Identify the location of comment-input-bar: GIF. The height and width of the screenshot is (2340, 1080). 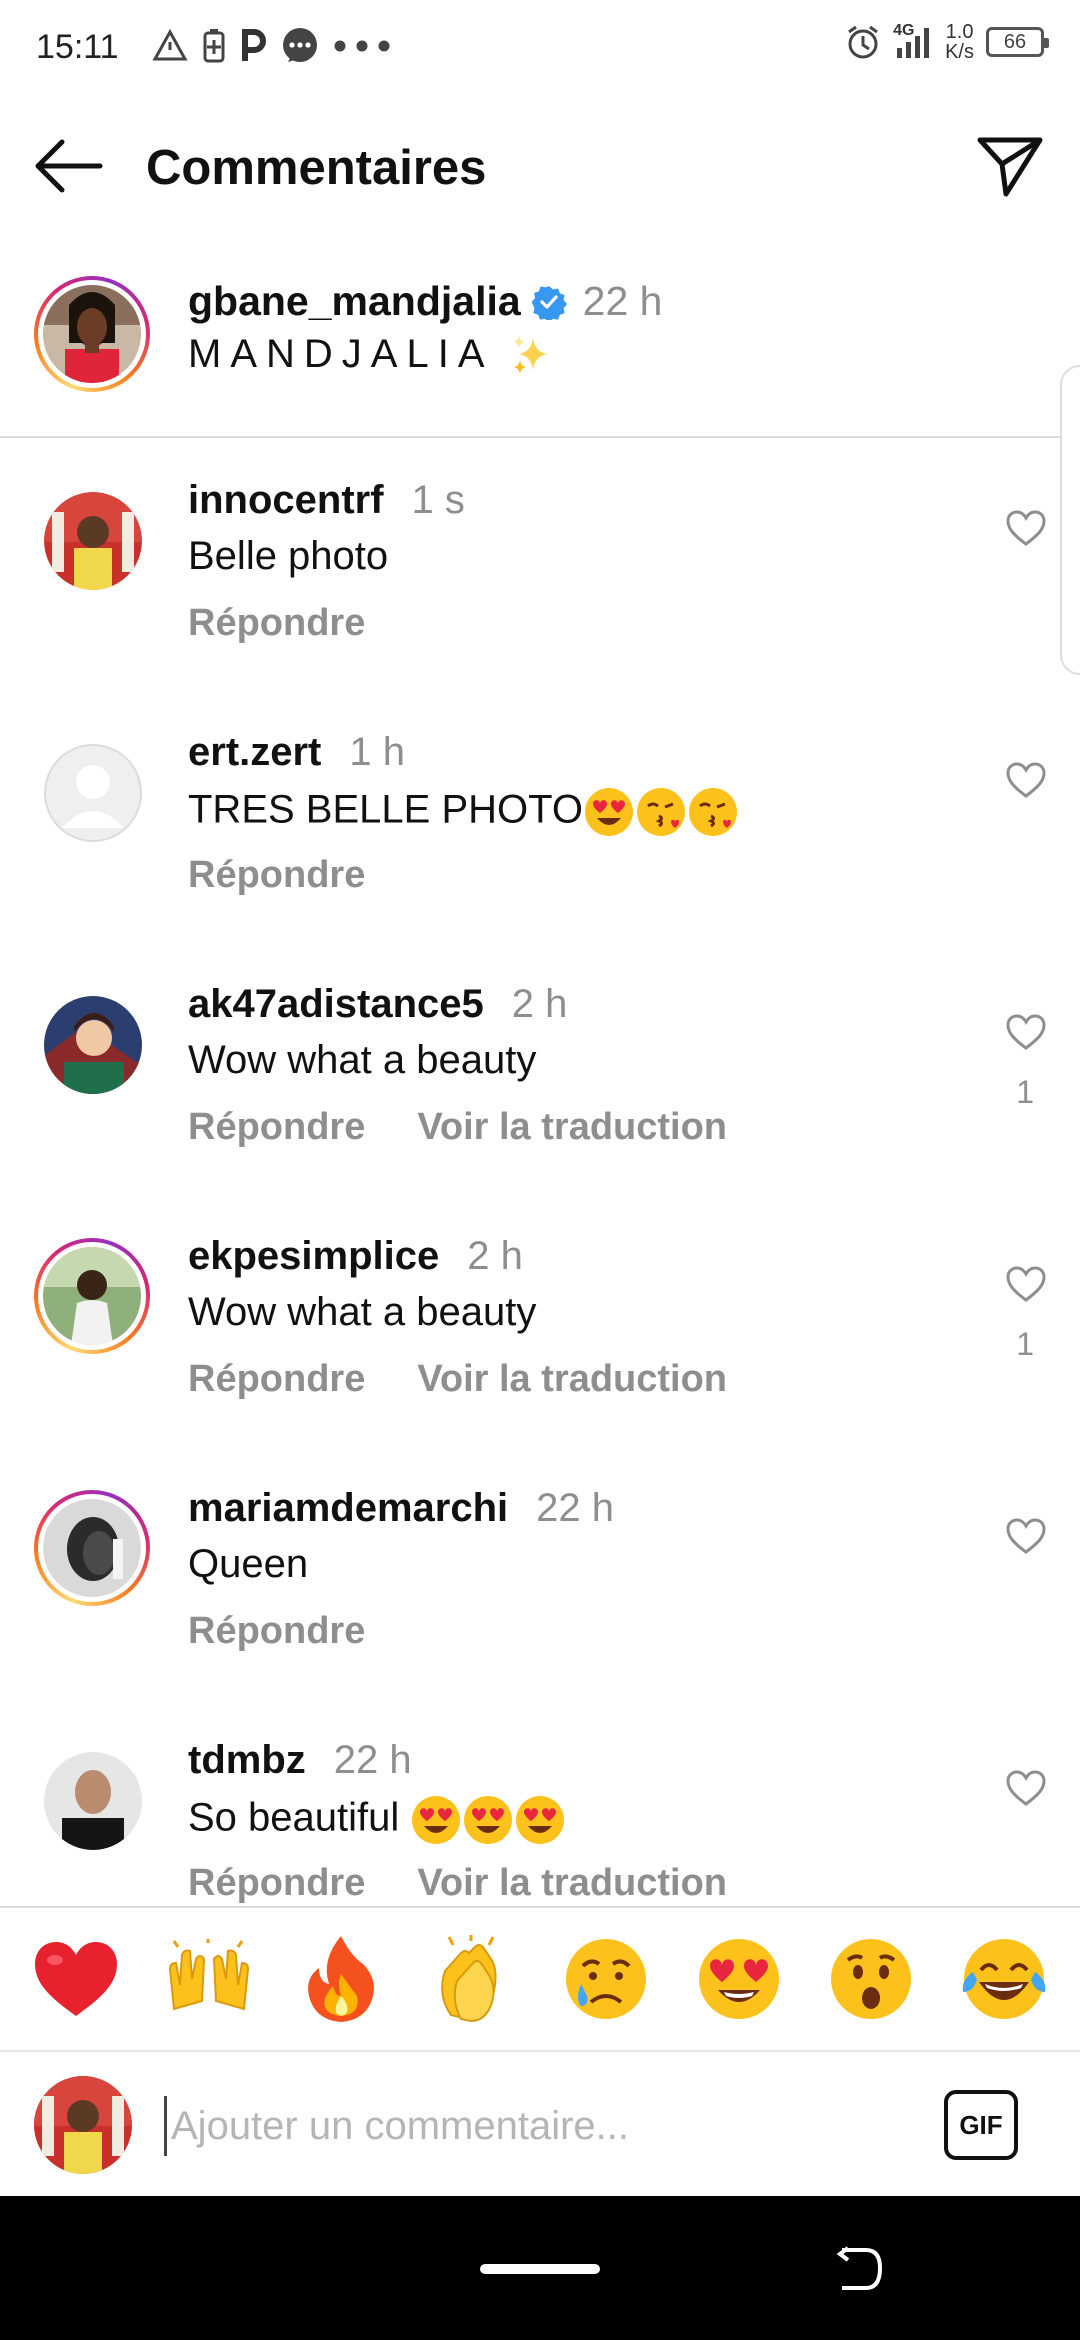
(540, 2123).